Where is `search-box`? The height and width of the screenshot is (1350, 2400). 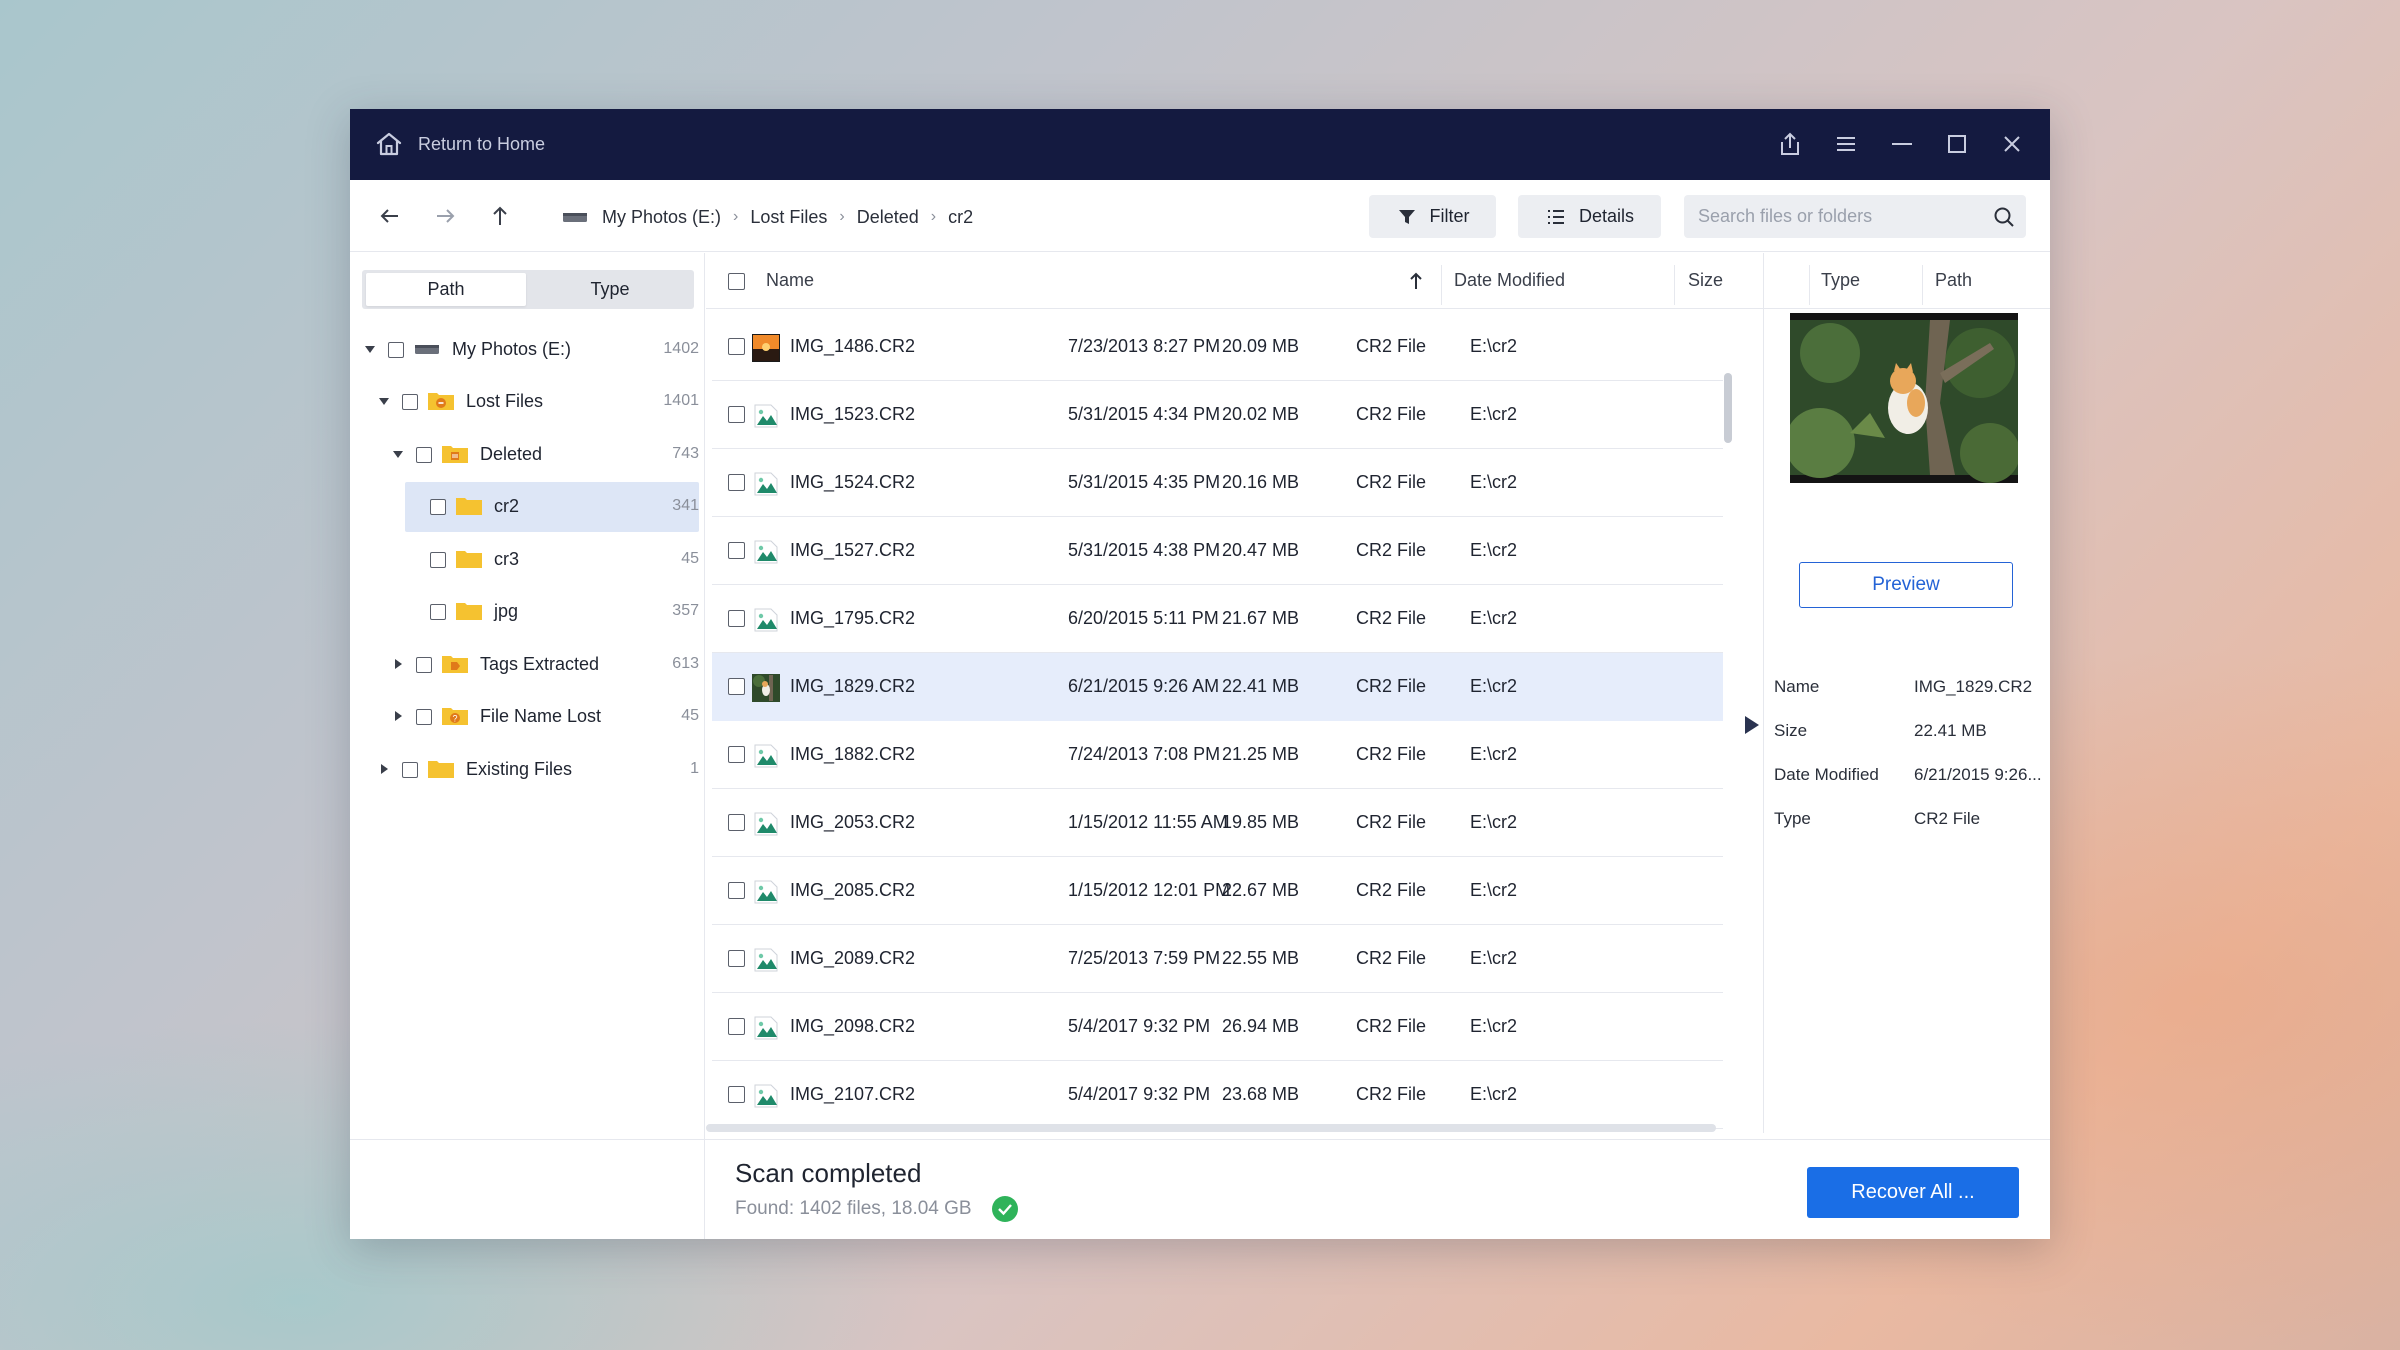 search-box is located at coordinates (1855, 216).